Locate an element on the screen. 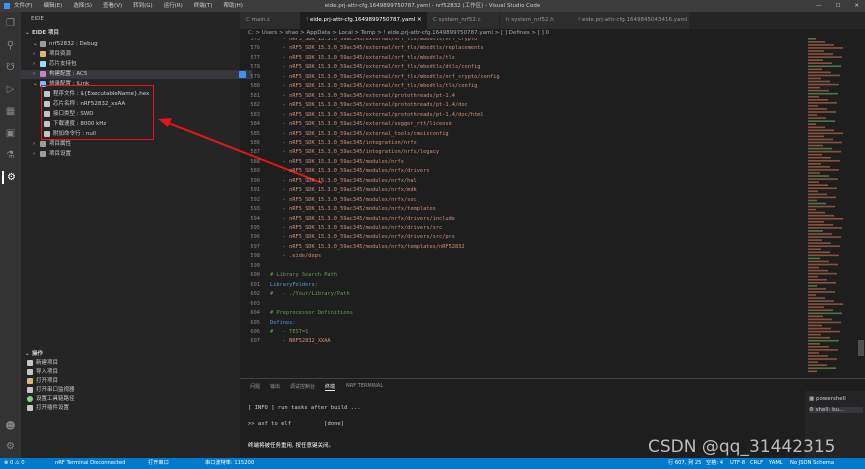 The width and height of the screenshot is (865, 469). tab-label: eide.prj-attr-cfg.1649845043416.yaml is located at coordinates (634, 20).